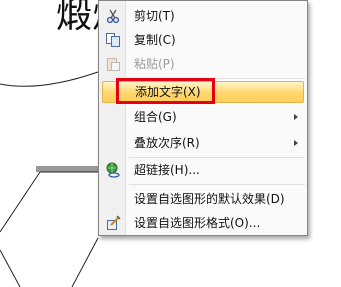 The height and width of the screenshot is (287, 341). Describe the element at coordinates (165, 91) in the screenshot. I see `annotation-highlight-box` at that location.